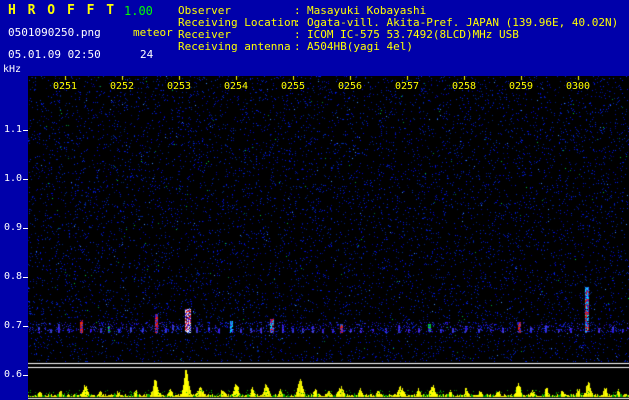  I want to click on datetime-label: 05.01.09 02:50, so click(54, 54).